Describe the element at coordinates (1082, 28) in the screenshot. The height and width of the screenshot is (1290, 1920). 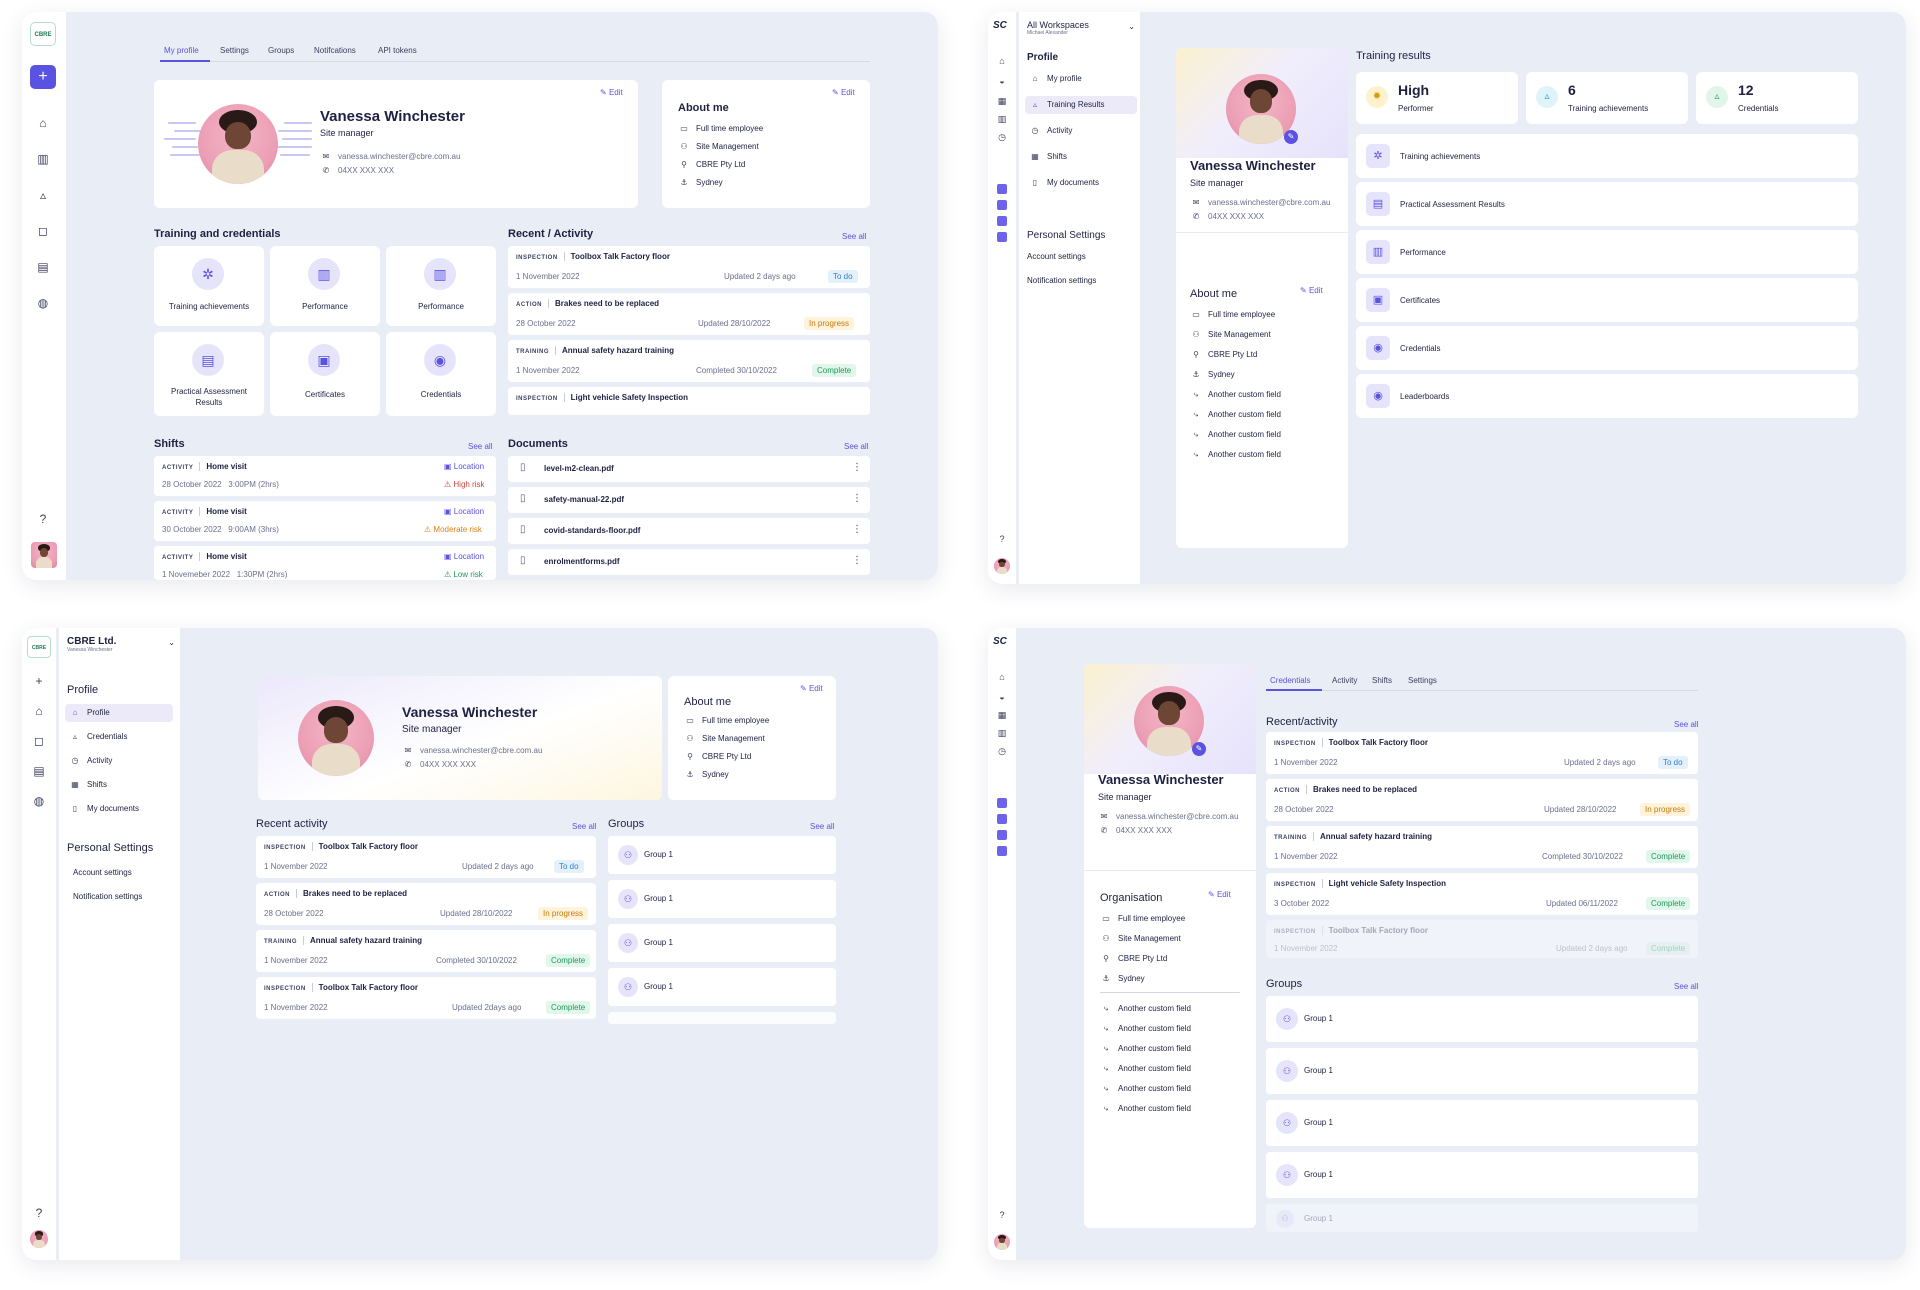
I see `workspace-switcher: All Workspaces Michael Alexander ⌄` at that location.